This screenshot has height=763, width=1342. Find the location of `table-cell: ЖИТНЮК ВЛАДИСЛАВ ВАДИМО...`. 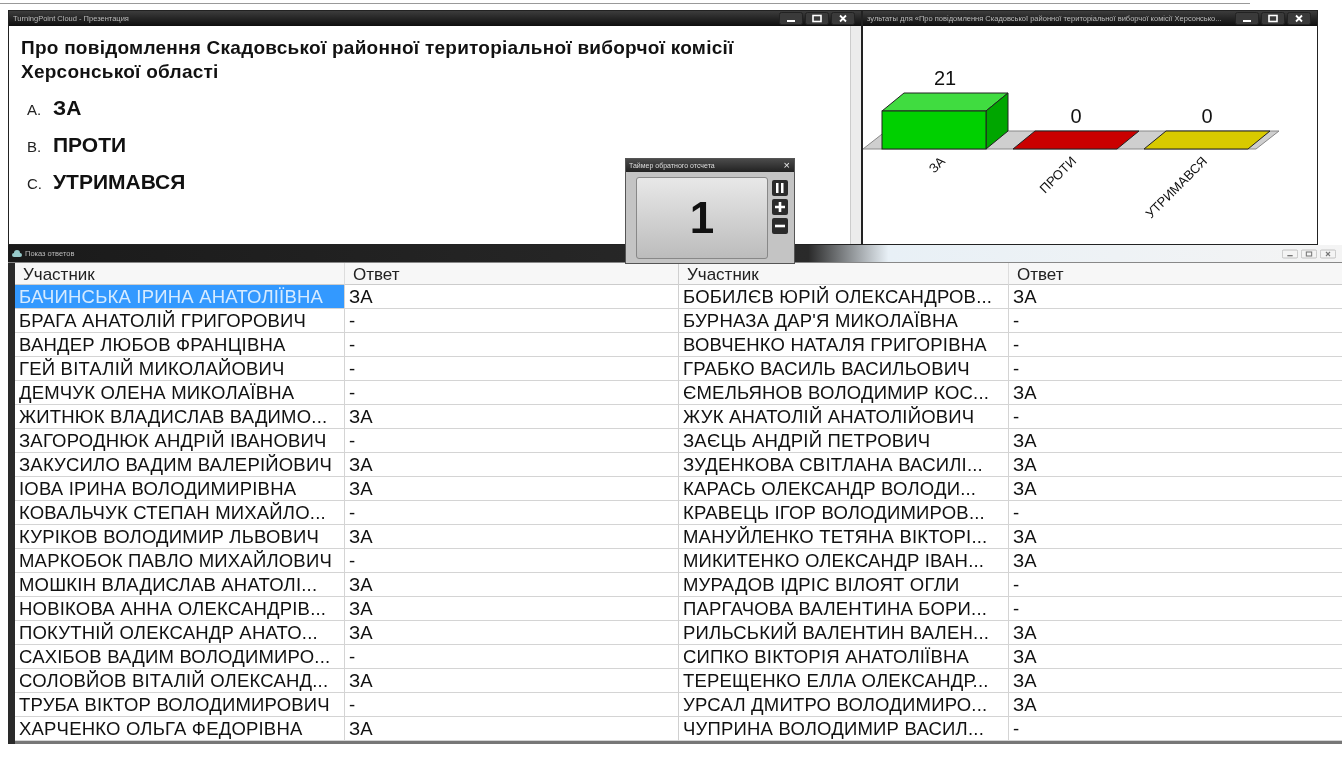

table-cell: ЖИТНЮК ВЛАДИСЛАВ ВАДИМО... is located at coordinates (180, 417).